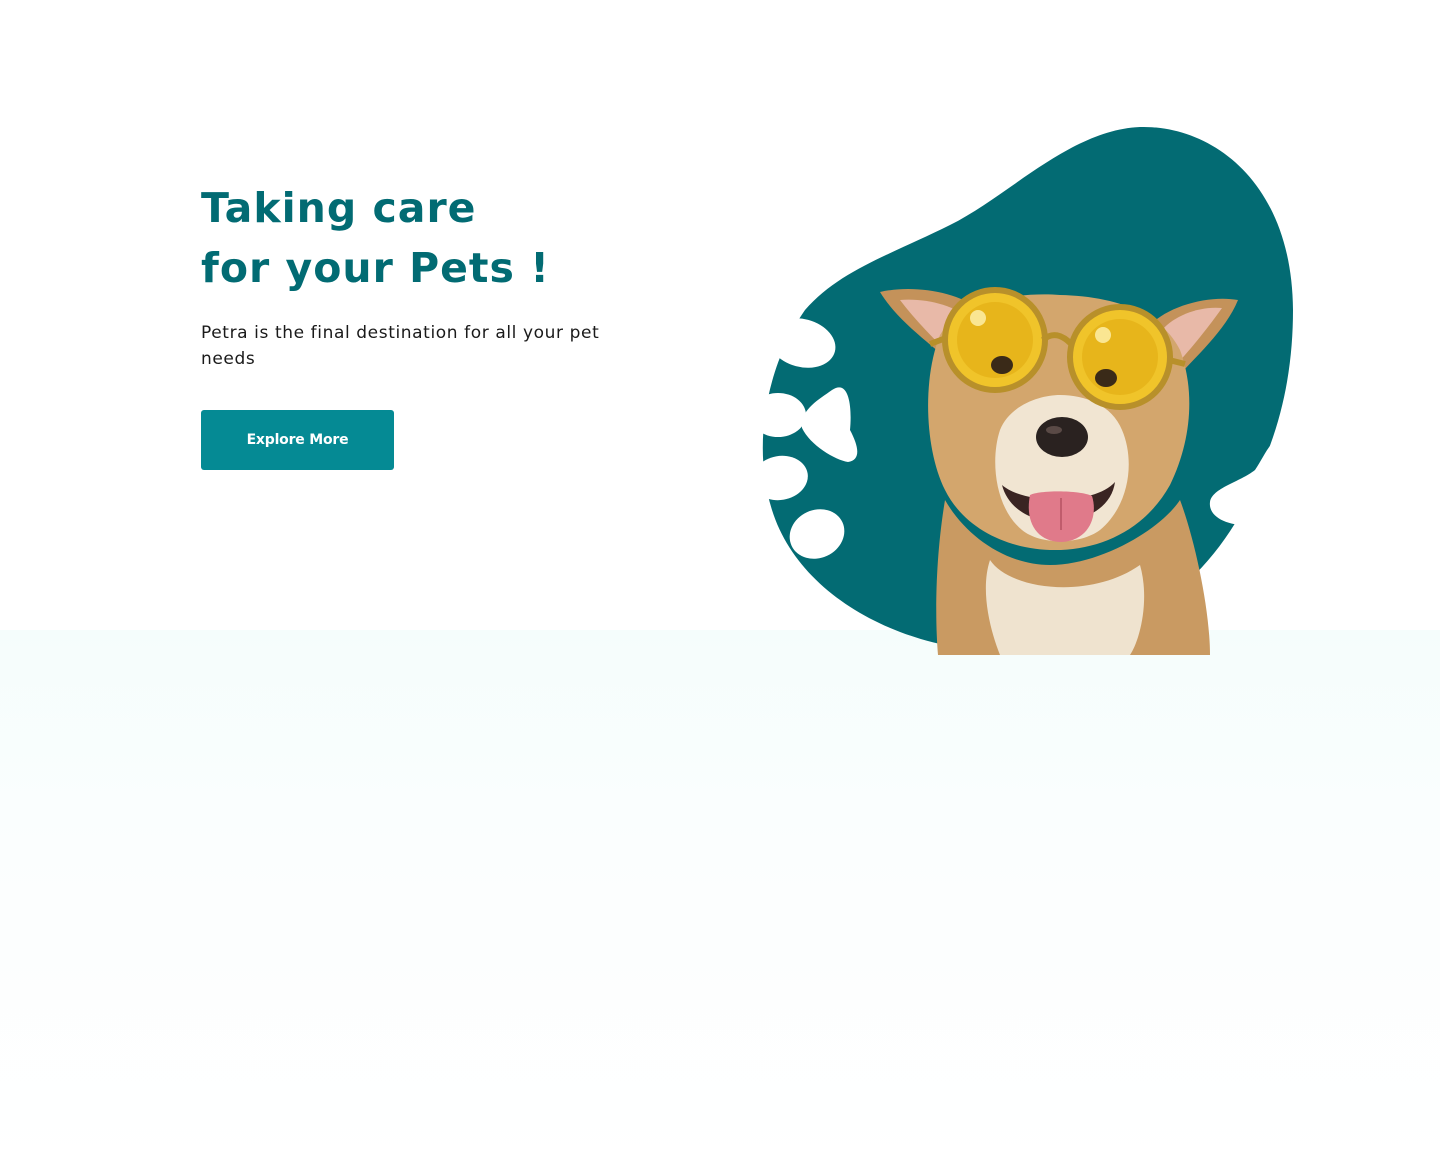  Describe the element at coordinates (778, 415) in the screenshot. I see `paw-cutout` at that location.